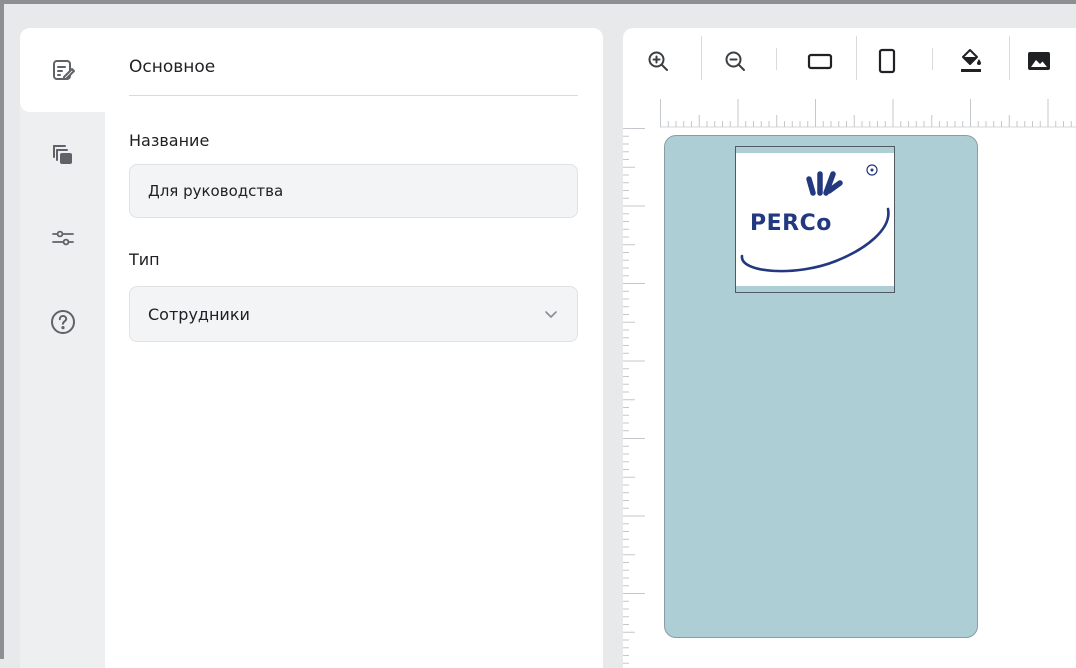 The height and width of the screenshot is (668, 1076). What do you see at coordinates (791, 223) in the screenshot?
I see `logo-text: PERCo` at bounding box center [791, 223].